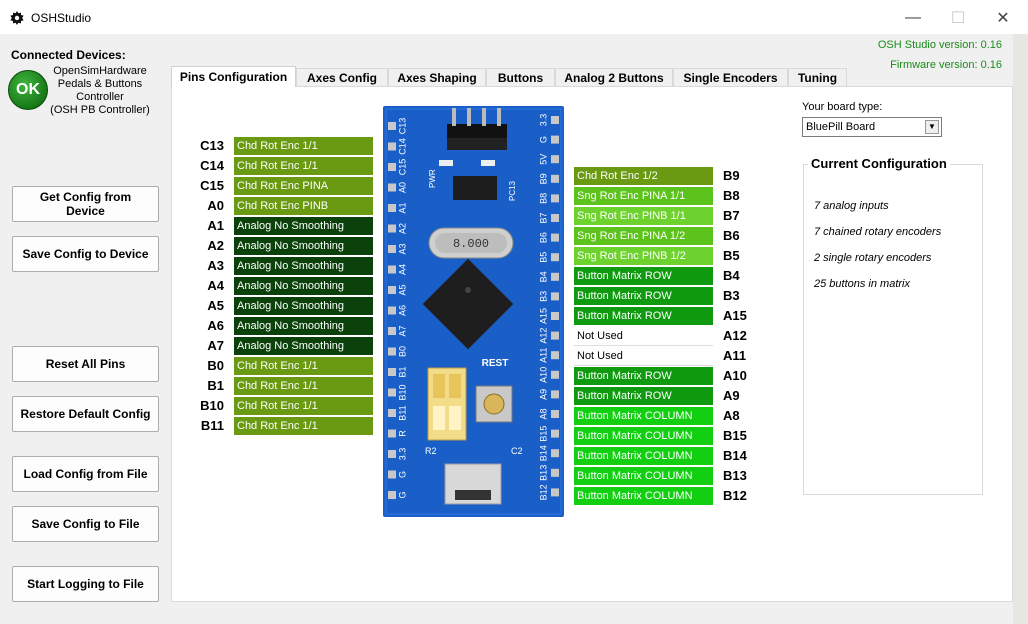 The height and width of the screenshot is (624, 1028). What do you see at coordinates (85, 474) in the screenshot?
I see `load-config-file-button: Load Config from File` at bounding box center [85, 474].